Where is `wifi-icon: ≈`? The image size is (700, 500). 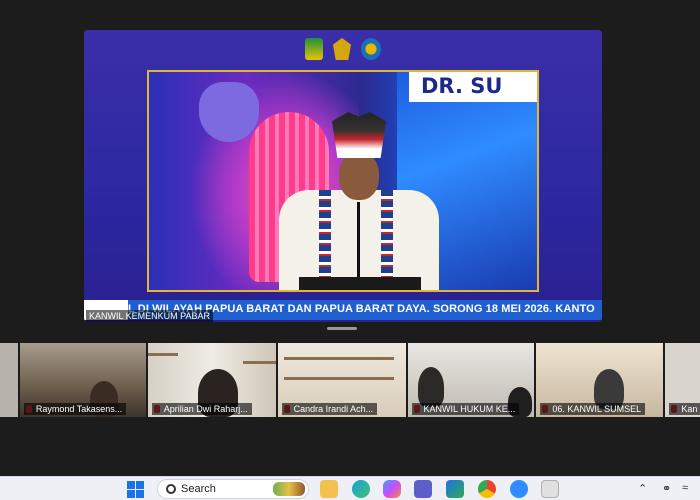
wifi-icon: ≈ is located at coordinates (685, 488).